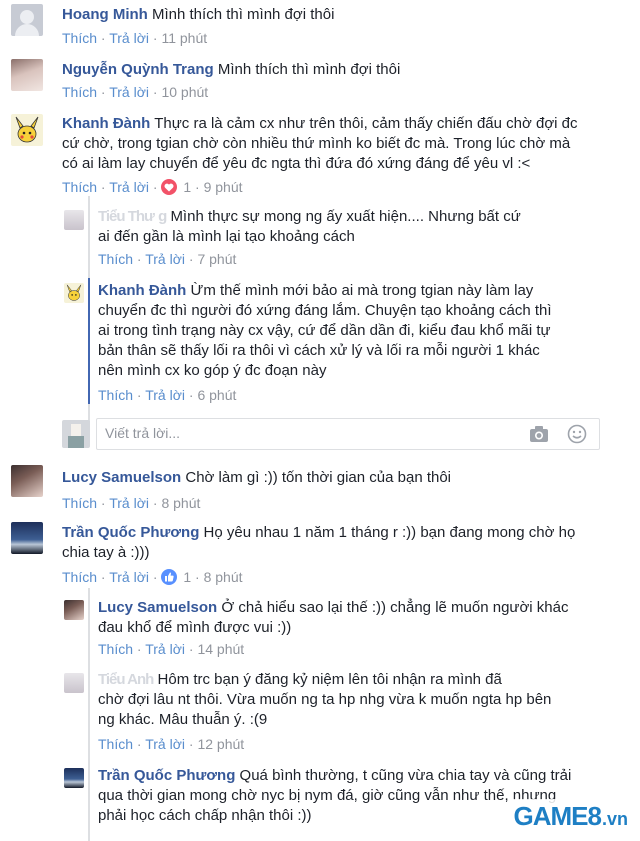 This screenshot has height=841, width=640. Describe the element at coordinates (162, 216) in the screenshot. I see `comment-author-blurred-tail: g` at that location.